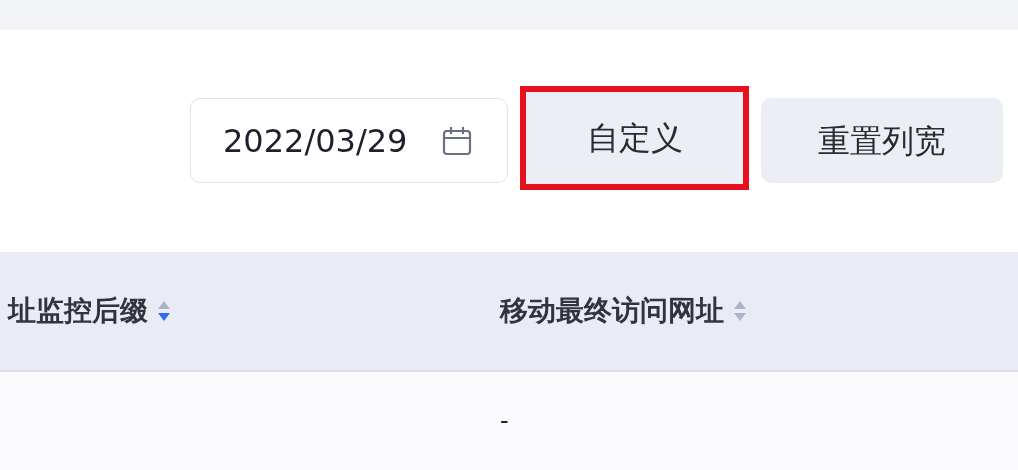 This screenshot has width=1018, height=470. Describe the element at coordinates (634, 138) in the screenshot. I see `customize-button: 自定义` at that location.